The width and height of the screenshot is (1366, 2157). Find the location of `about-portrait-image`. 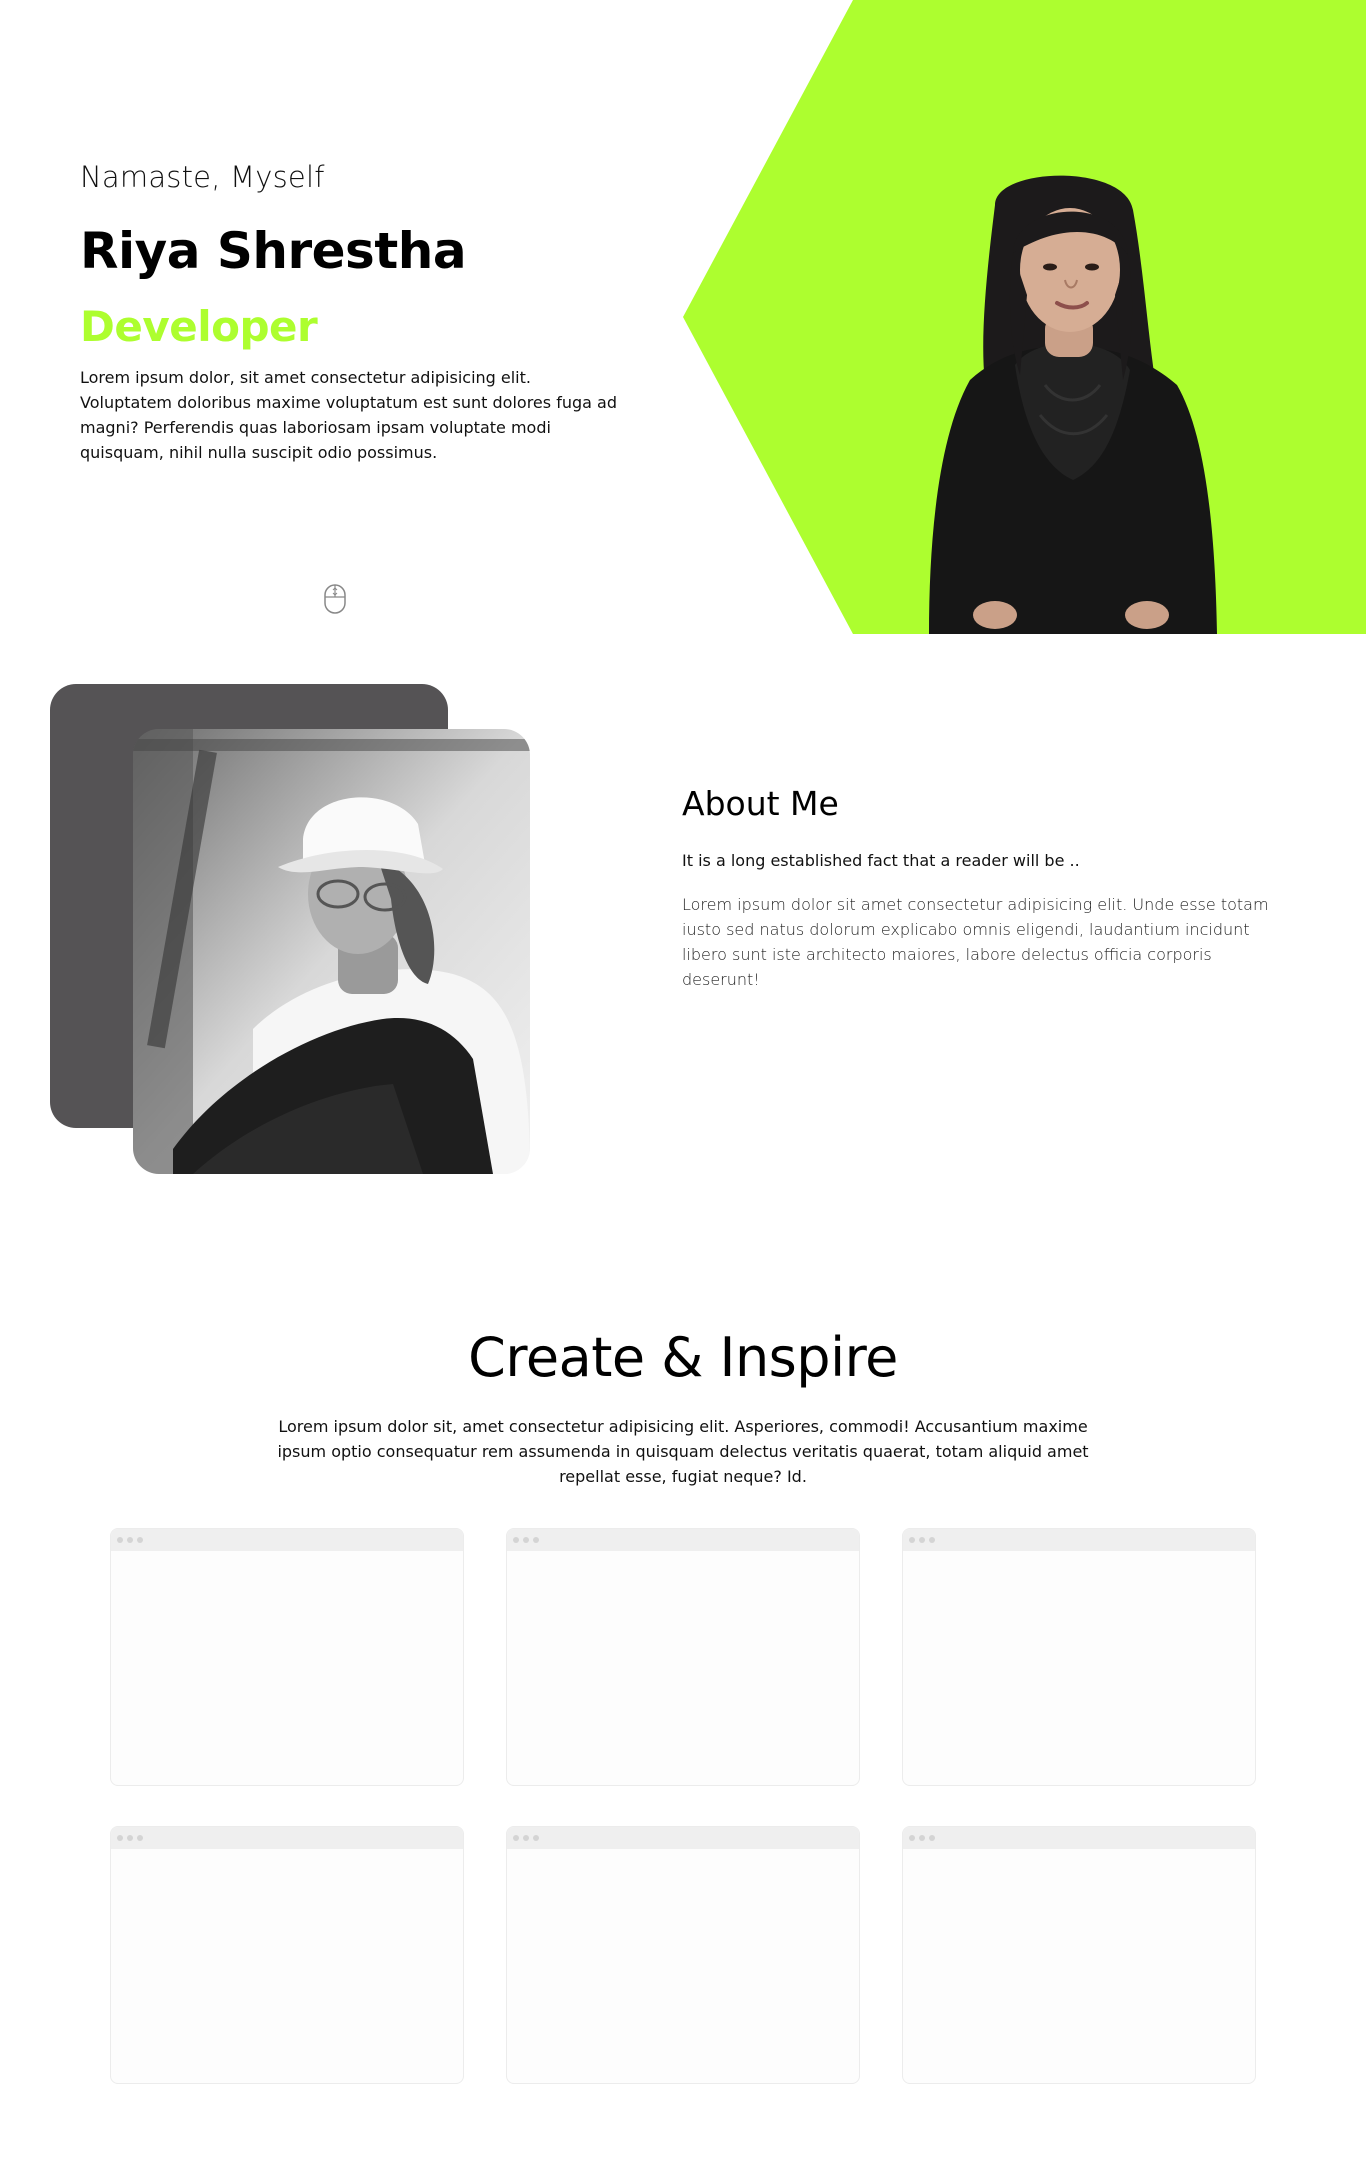

about-portrait-image is located at coordinates (331, 951).